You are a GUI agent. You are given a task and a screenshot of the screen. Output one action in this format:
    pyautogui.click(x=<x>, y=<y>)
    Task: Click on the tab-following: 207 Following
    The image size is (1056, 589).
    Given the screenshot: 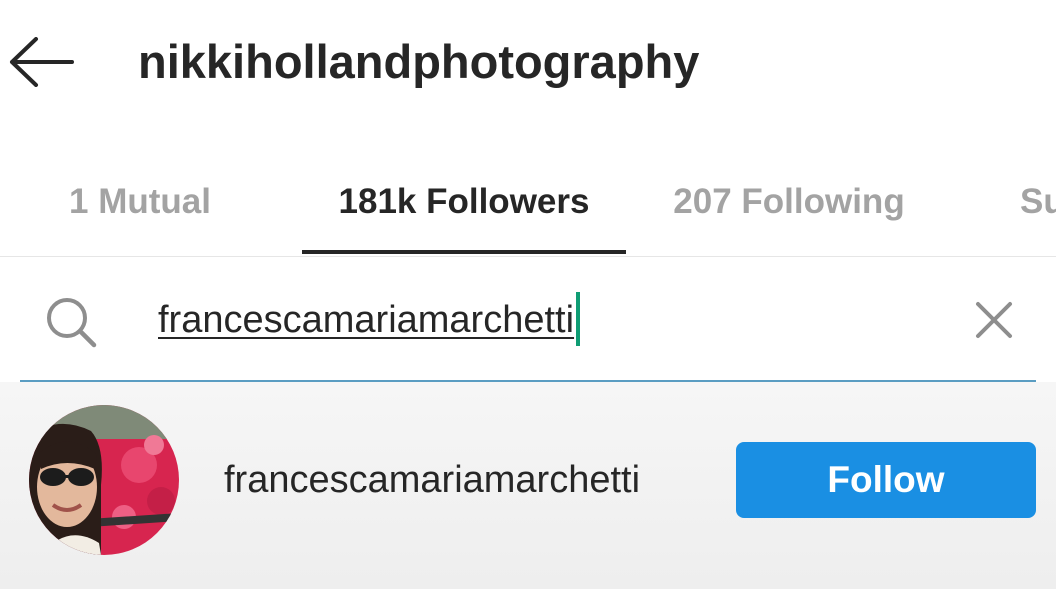 What is the action you would take?
    pyautogui.click(x=789, y=202)
    